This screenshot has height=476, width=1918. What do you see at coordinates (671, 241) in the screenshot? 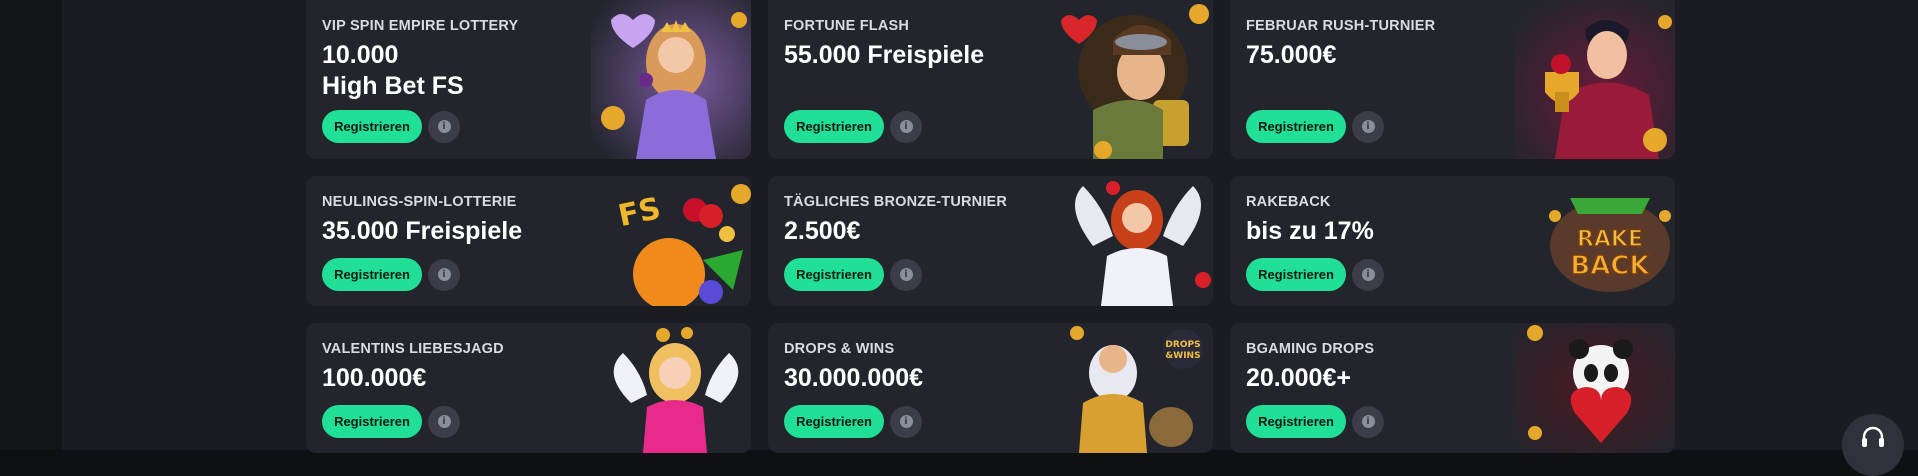
I see `fruits-fs-art: FS` at bounding box center [671, 241].